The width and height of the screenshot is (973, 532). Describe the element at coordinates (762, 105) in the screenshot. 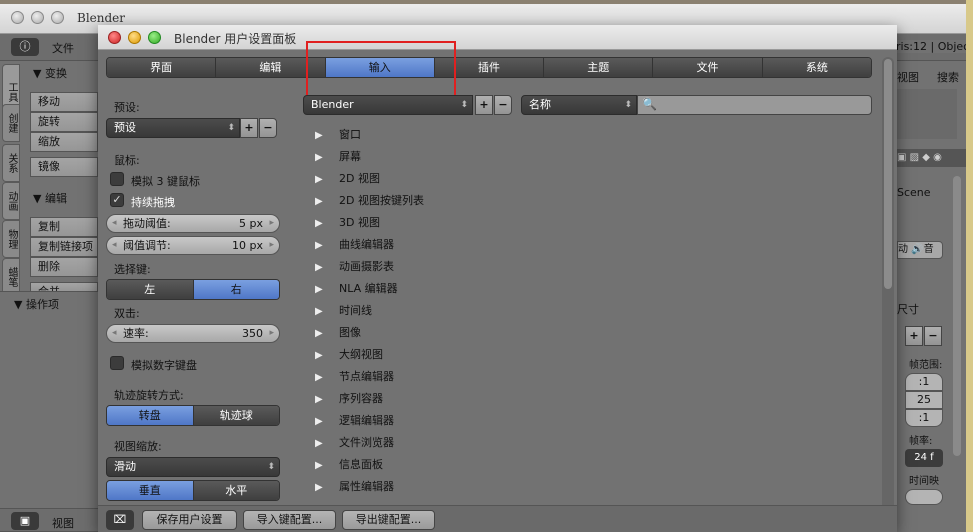

I see `keymap-search-input` at that location.